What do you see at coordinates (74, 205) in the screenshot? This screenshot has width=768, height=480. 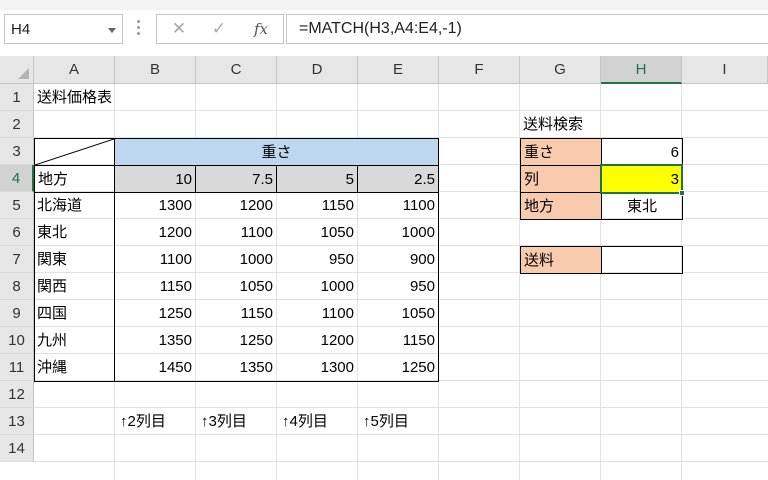 I see `region-cell: 北海道` at bounding box center [74, 205].